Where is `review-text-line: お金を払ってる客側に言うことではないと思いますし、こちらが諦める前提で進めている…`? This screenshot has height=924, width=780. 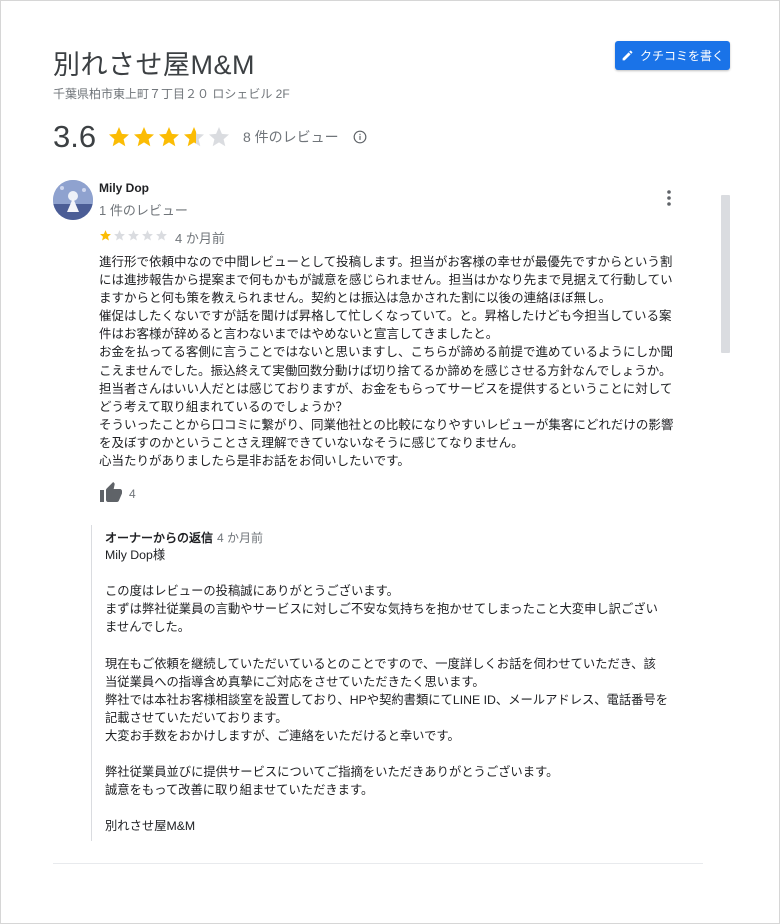
review-text-line: お金を払ってる客側に言うことではないと思いますし、こちらが諦める前提で進めている… is located at coordinates (386, 352).